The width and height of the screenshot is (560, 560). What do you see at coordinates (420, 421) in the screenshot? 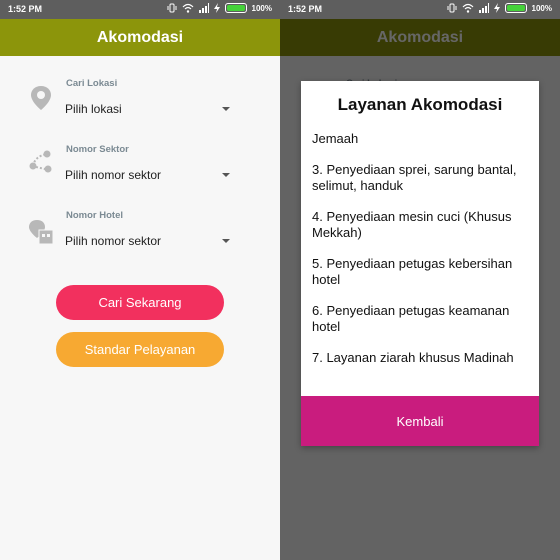
I see `back-button: Kembali` at bounding box center [420, 421].